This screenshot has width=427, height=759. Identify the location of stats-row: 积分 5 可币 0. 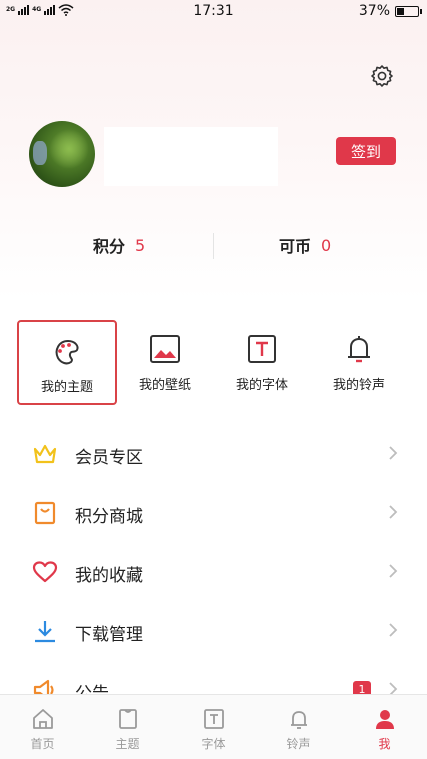
(213, 246).